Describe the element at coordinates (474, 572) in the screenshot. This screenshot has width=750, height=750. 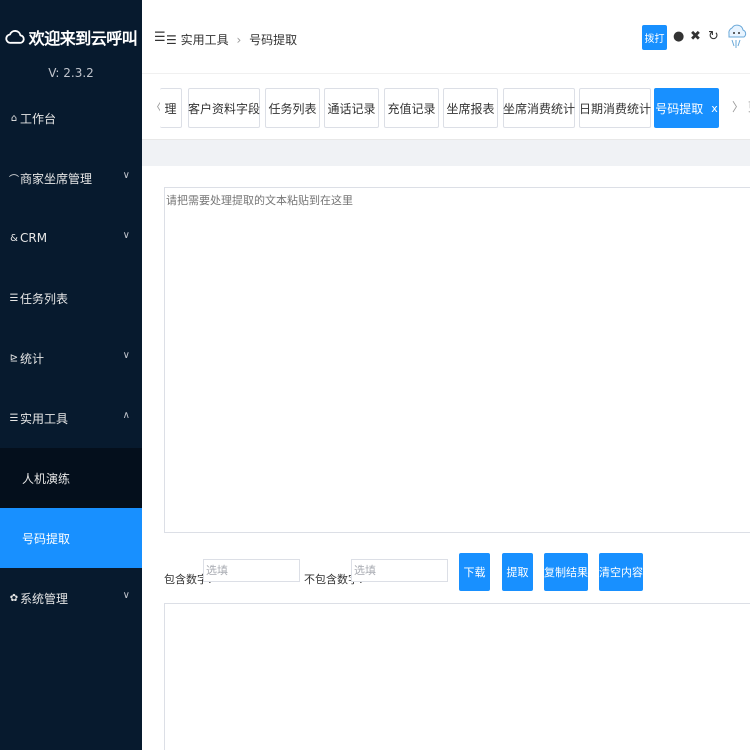
I see `download-button: 下载` at that location.